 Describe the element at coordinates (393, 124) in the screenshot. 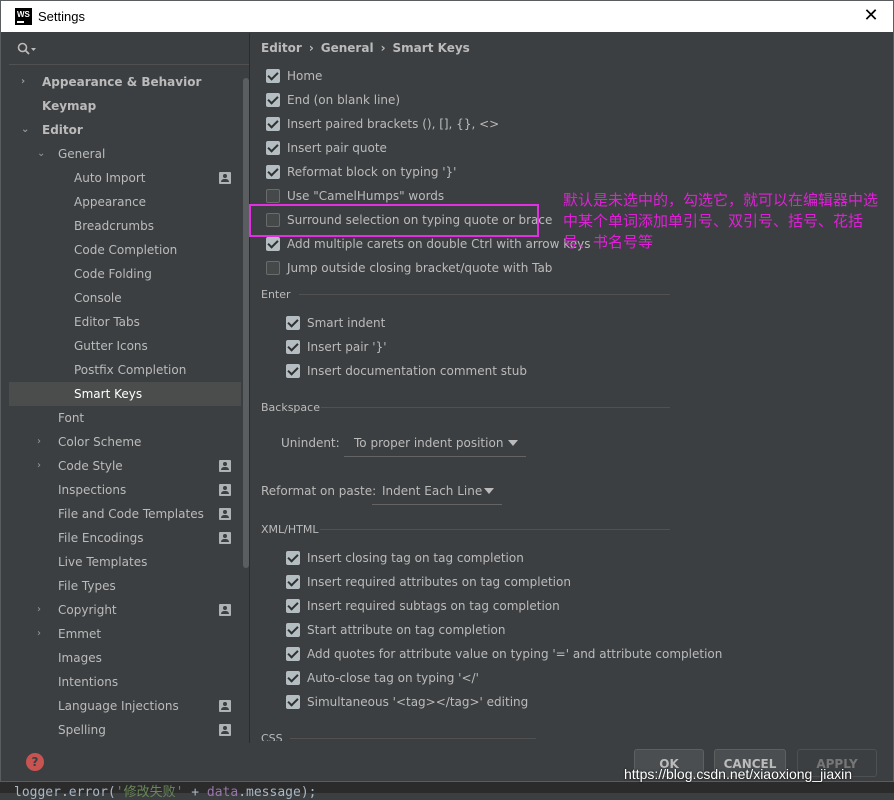

I see `checkbox-label: Insert paired brackets (), [], {}, <>` at that location.